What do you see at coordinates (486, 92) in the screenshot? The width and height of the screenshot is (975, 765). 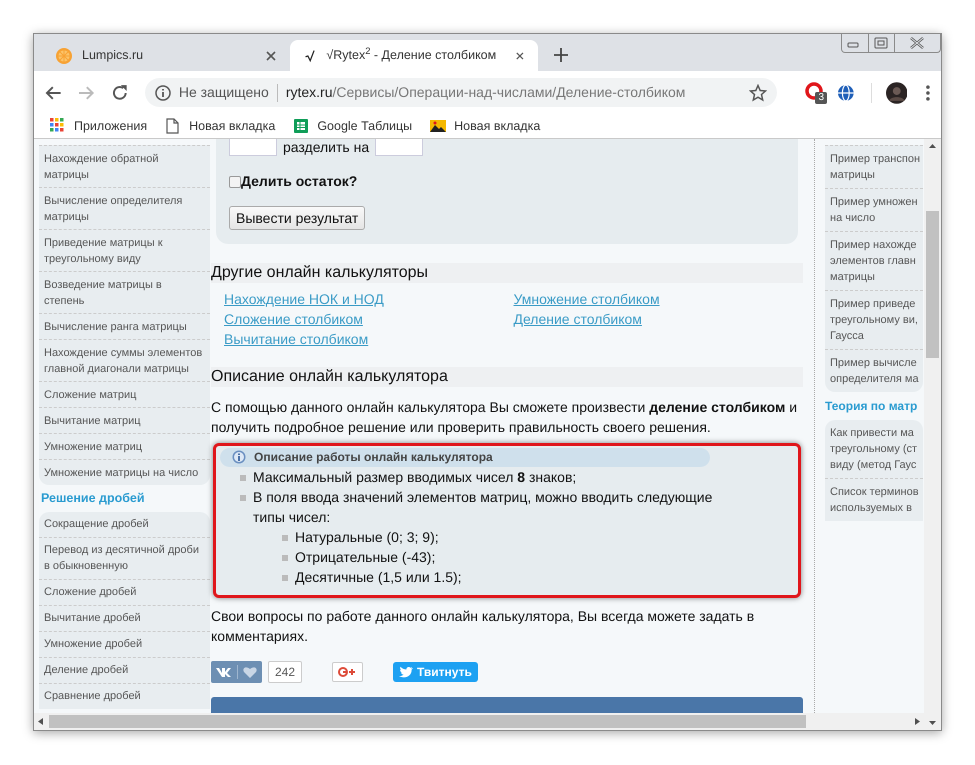 I see `url-text: rytex.ru/Сервисы/Операции-над-числами/Деление-столбиком` at bounding box center [486, 92].